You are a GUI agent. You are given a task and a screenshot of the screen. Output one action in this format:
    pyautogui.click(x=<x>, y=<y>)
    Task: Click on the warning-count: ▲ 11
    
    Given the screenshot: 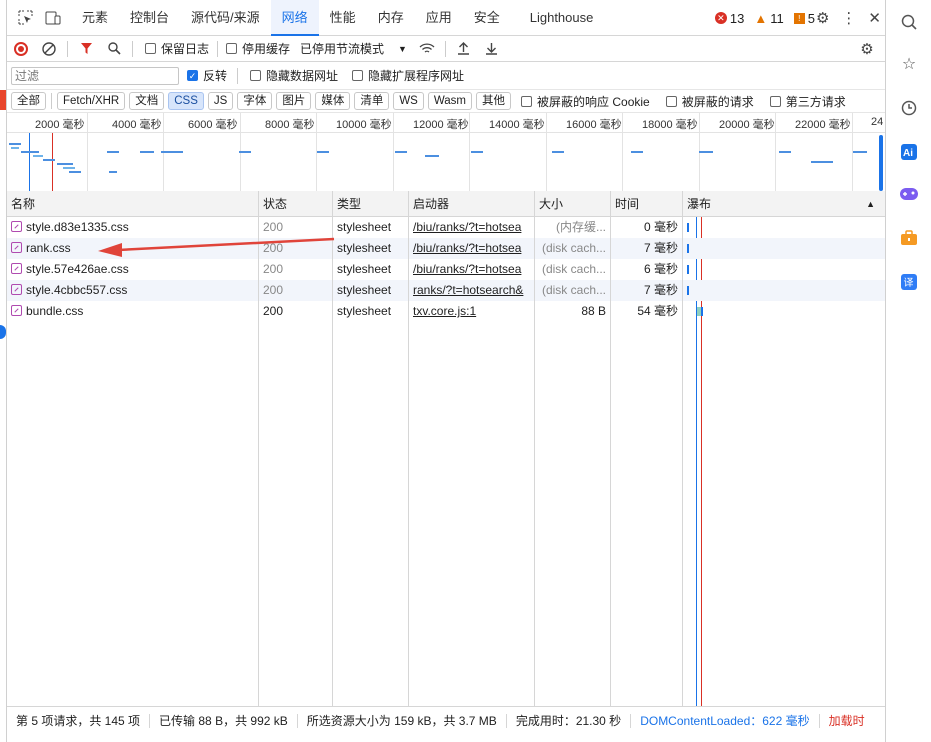 What is the action you would take?
    pyautogui.click(x=768, y=18)
    